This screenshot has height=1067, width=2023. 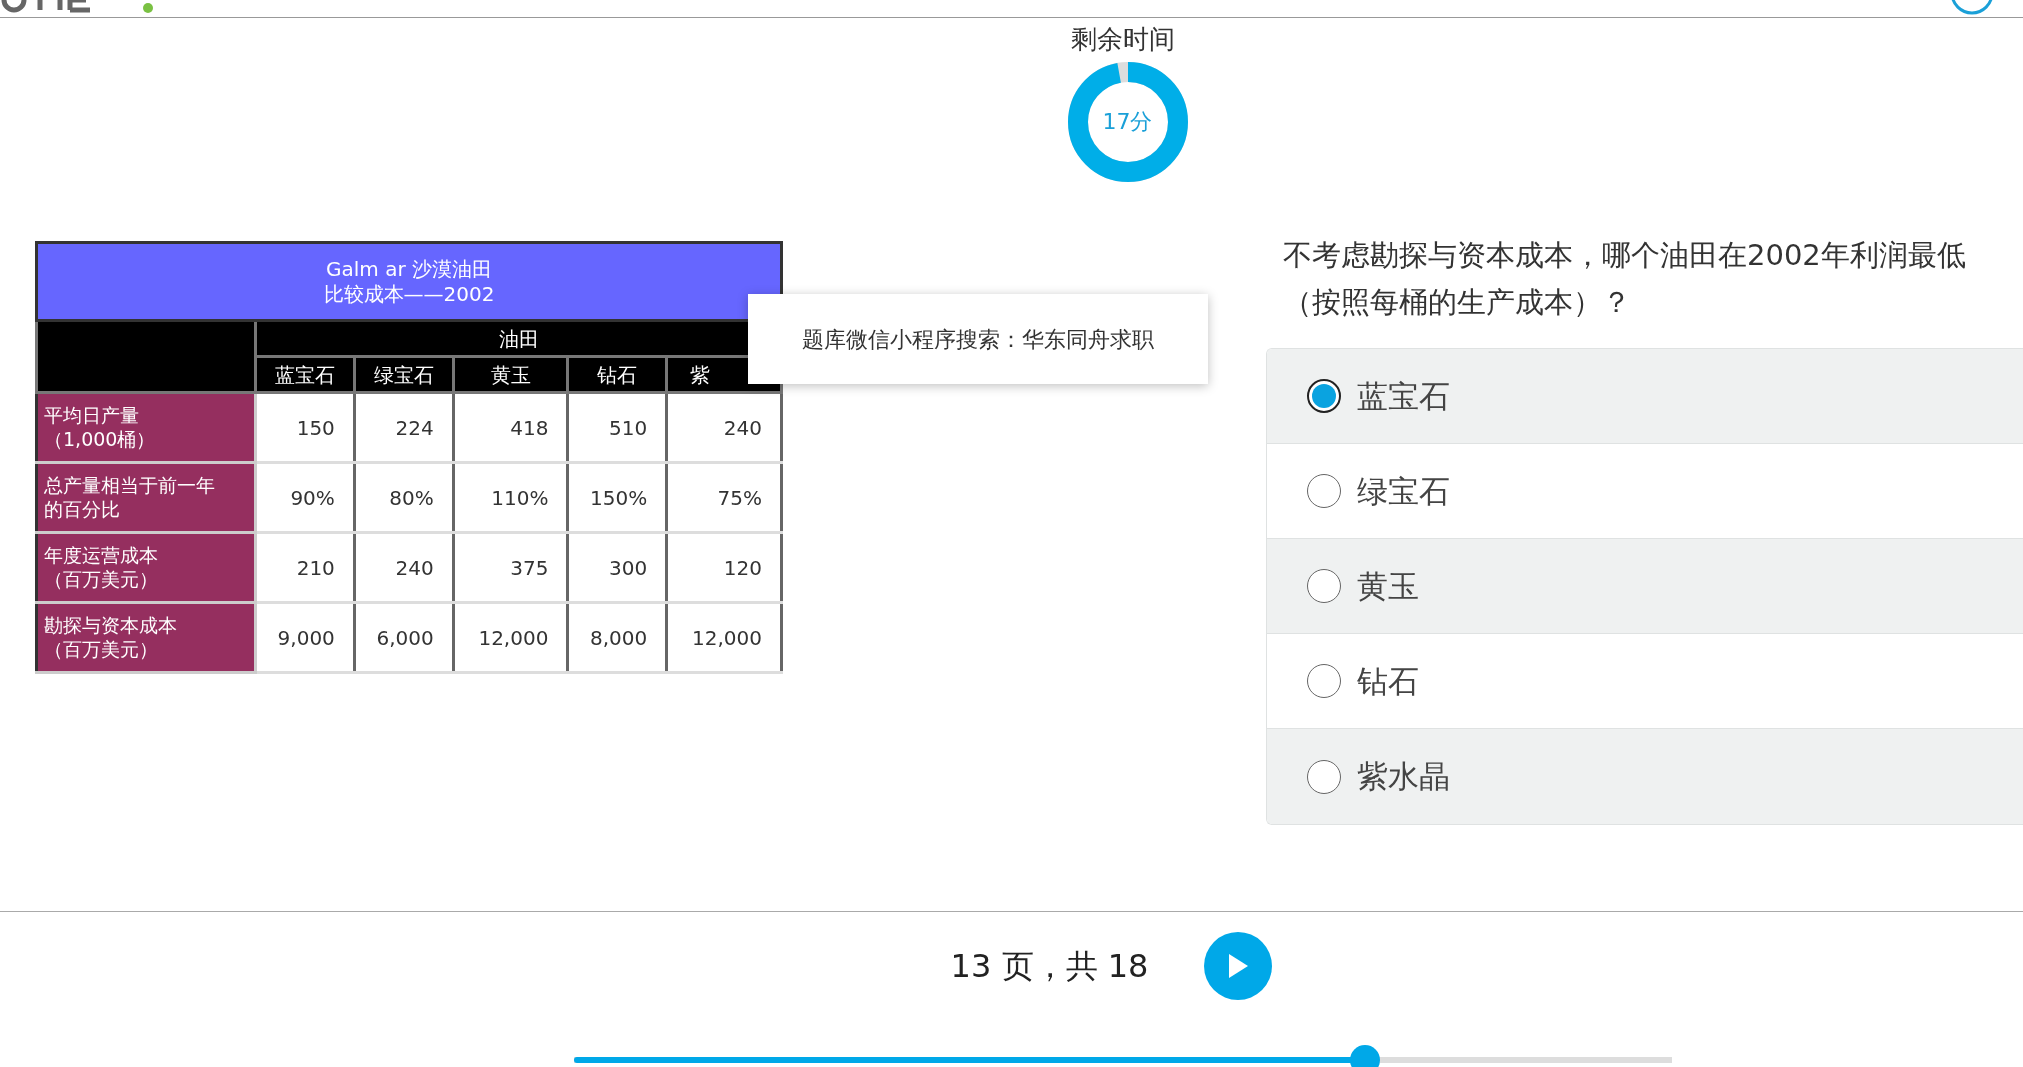 I want to click on timer-label: 剩余时间, so click(x=1122, y=39).